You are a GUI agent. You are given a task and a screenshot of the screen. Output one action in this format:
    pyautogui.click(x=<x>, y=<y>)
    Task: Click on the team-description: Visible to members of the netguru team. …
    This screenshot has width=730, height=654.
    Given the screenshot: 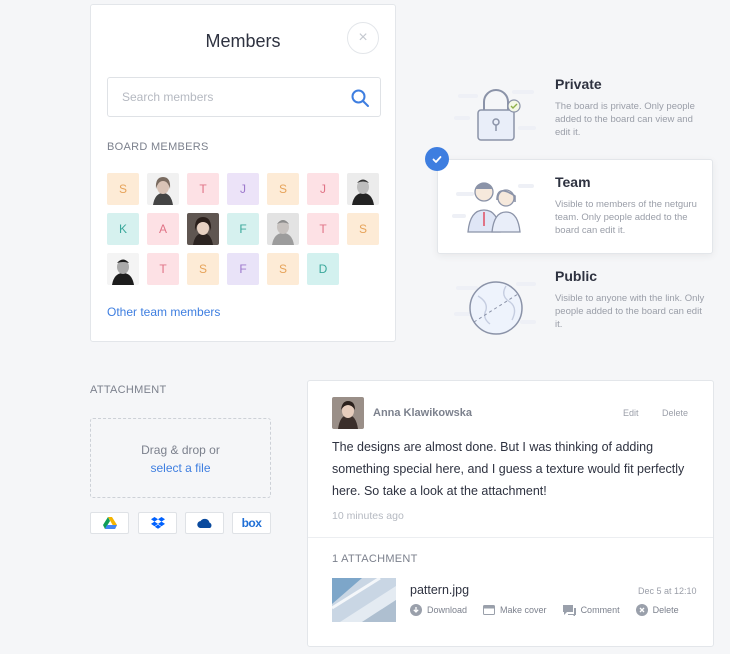 What is the action you would take?
    pyautogui.click(x=626, y=217)
    